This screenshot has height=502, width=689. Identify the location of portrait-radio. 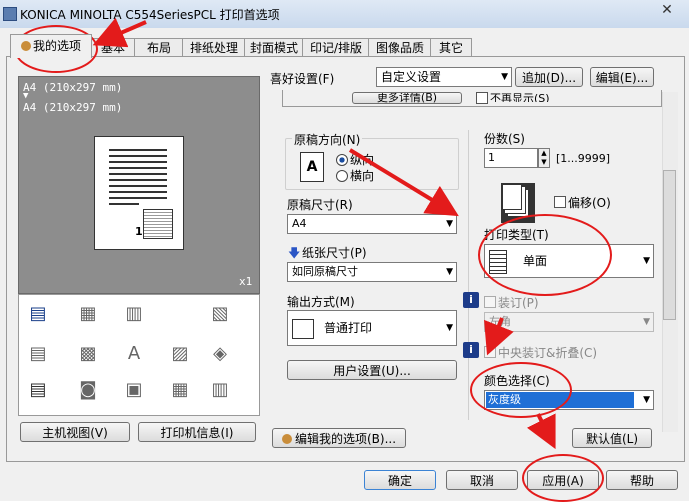
(342, 160).